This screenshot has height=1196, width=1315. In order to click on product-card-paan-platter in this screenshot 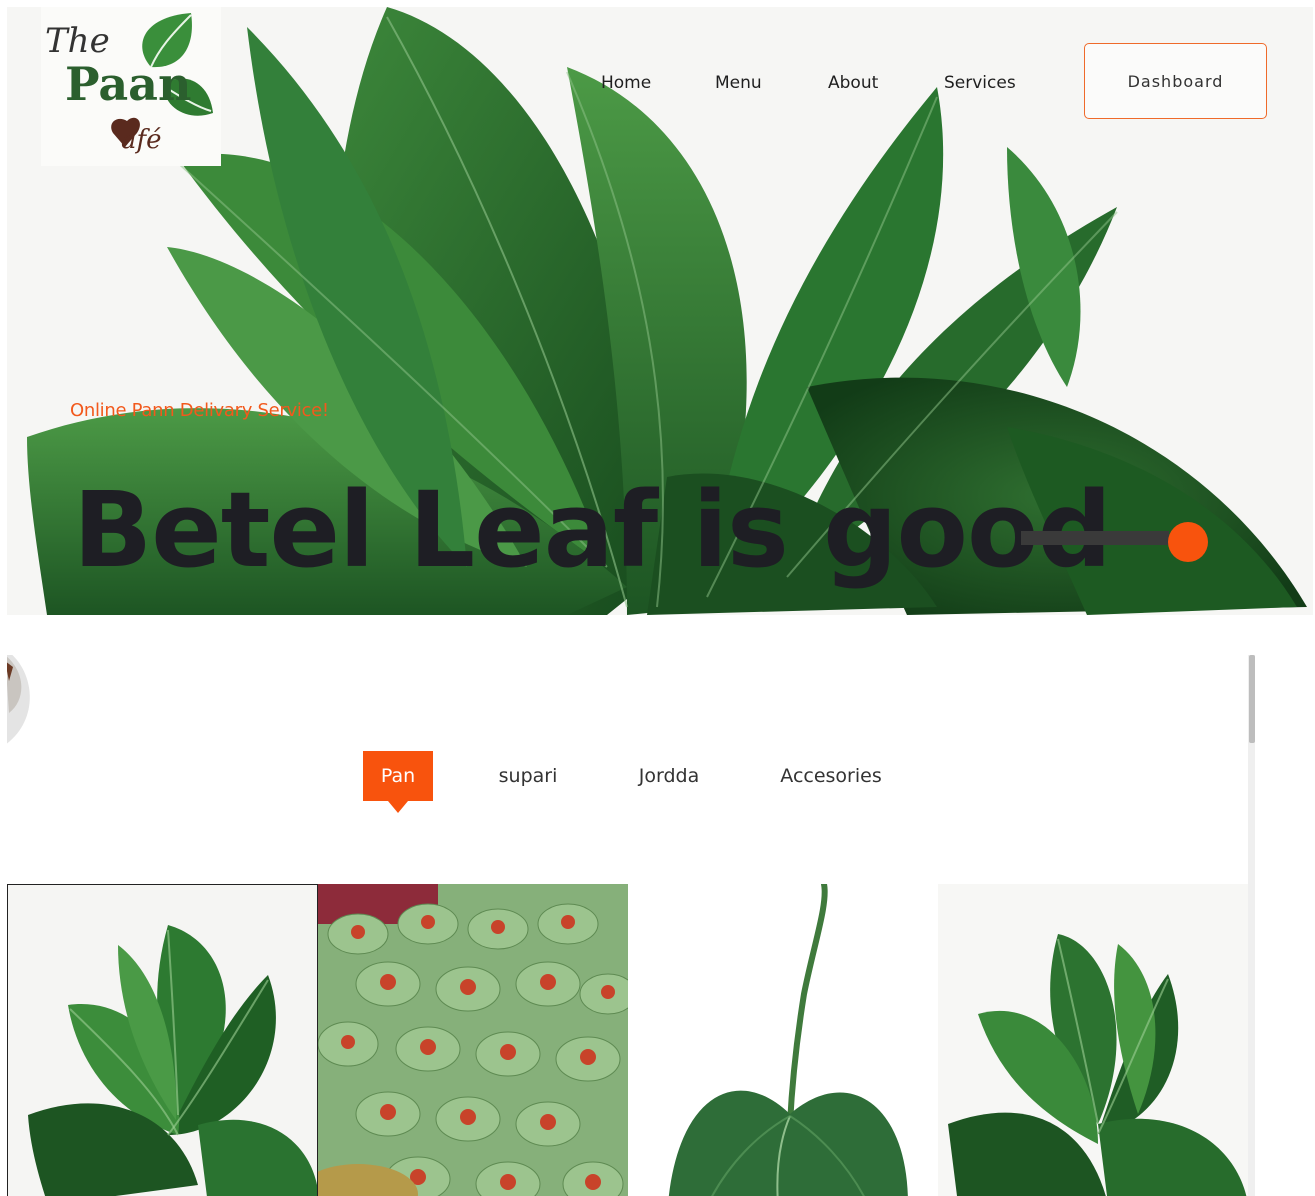, I will do `click(473, 1040)`.